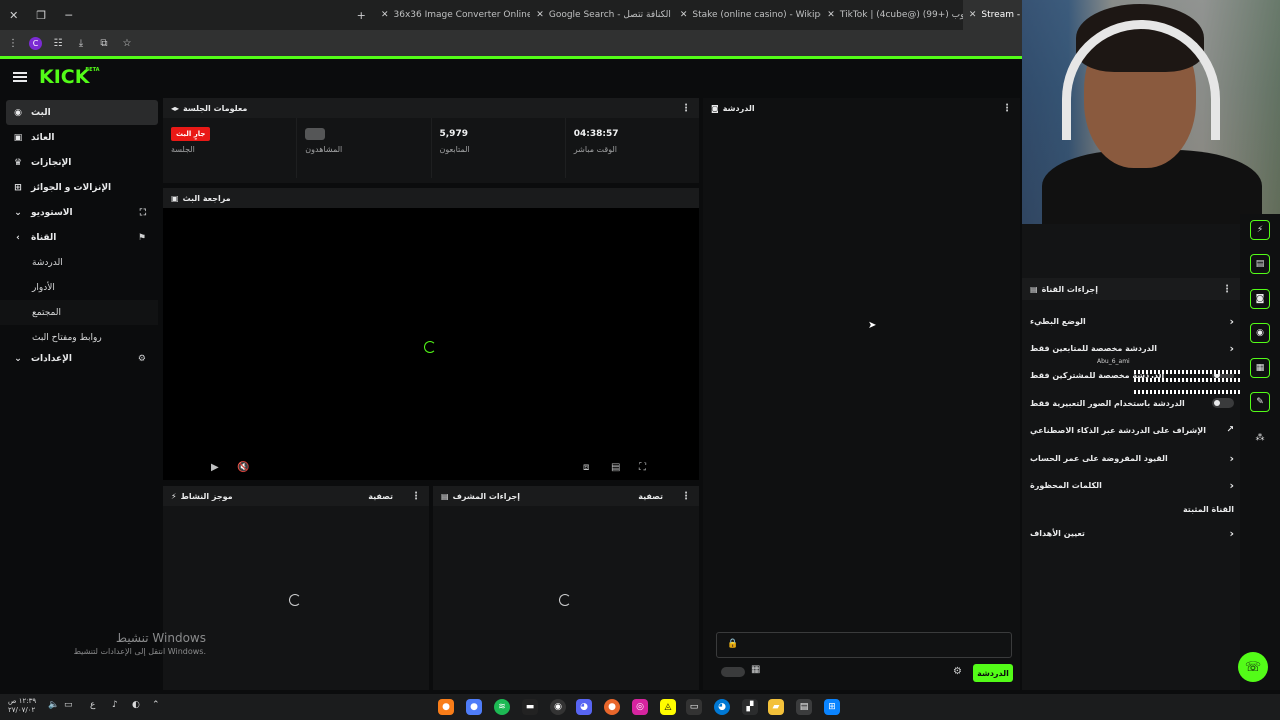 The image size is (1280, 720). I want to click on sidebar-item-stream: ◉ البث, so click(82, 112).